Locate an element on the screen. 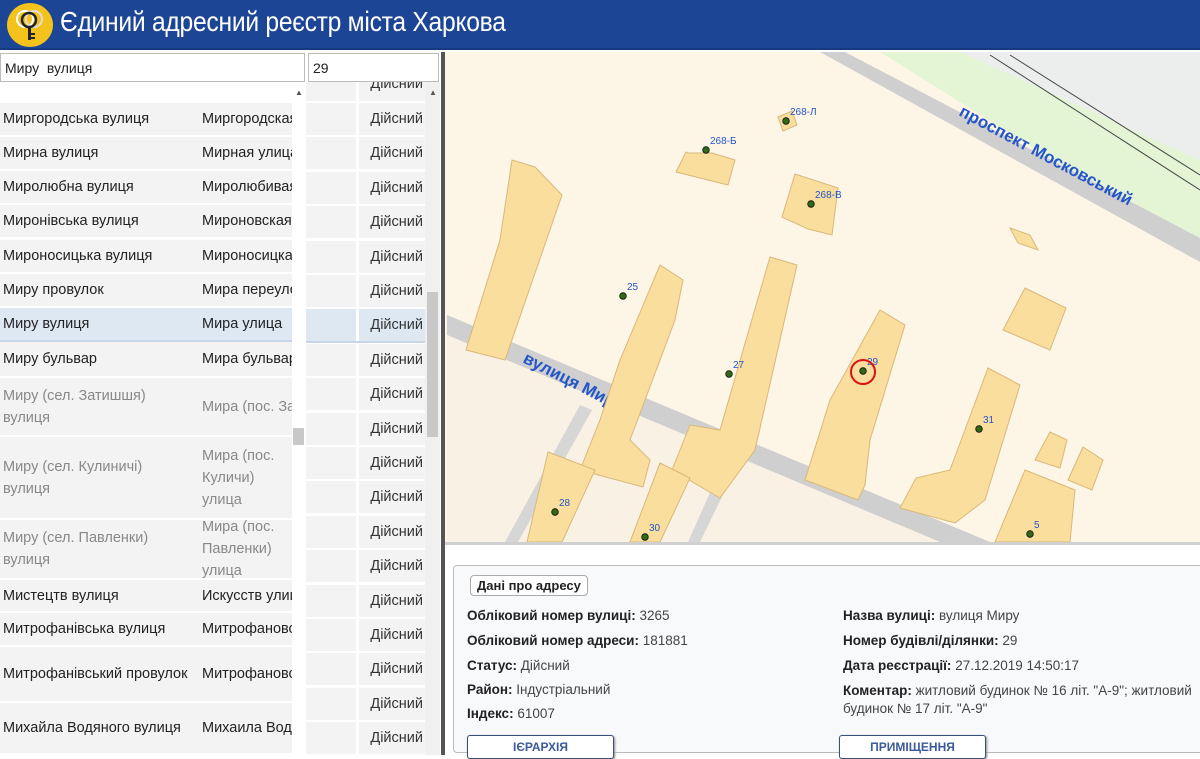 This screenshot has width=1200, height=759. status-field: Статус: Дійсний is located at coordinates (518, 665).